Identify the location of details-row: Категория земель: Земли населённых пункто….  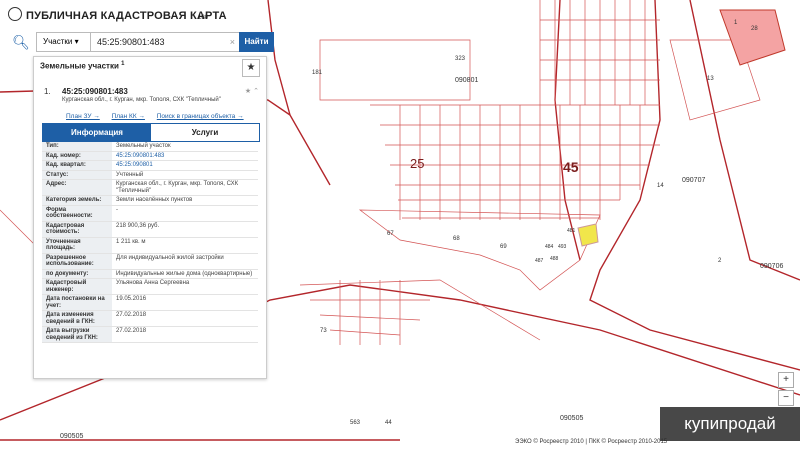
(150, 201).